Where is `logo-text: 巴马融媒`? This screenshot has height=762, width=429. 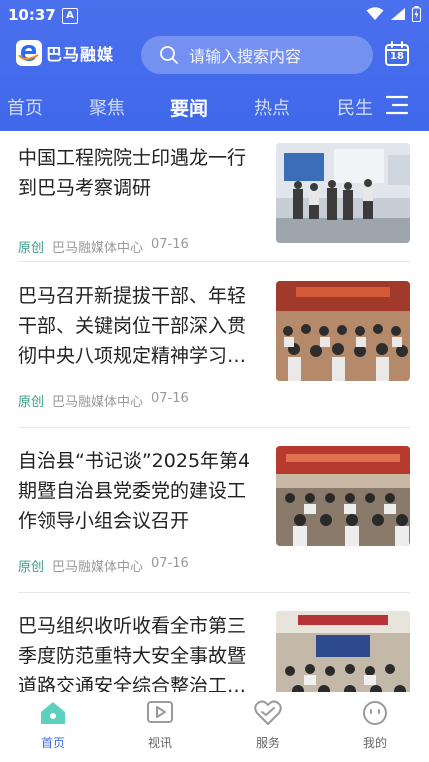
logo-text: 巴马融媒 is located at coordinates (80, 54).